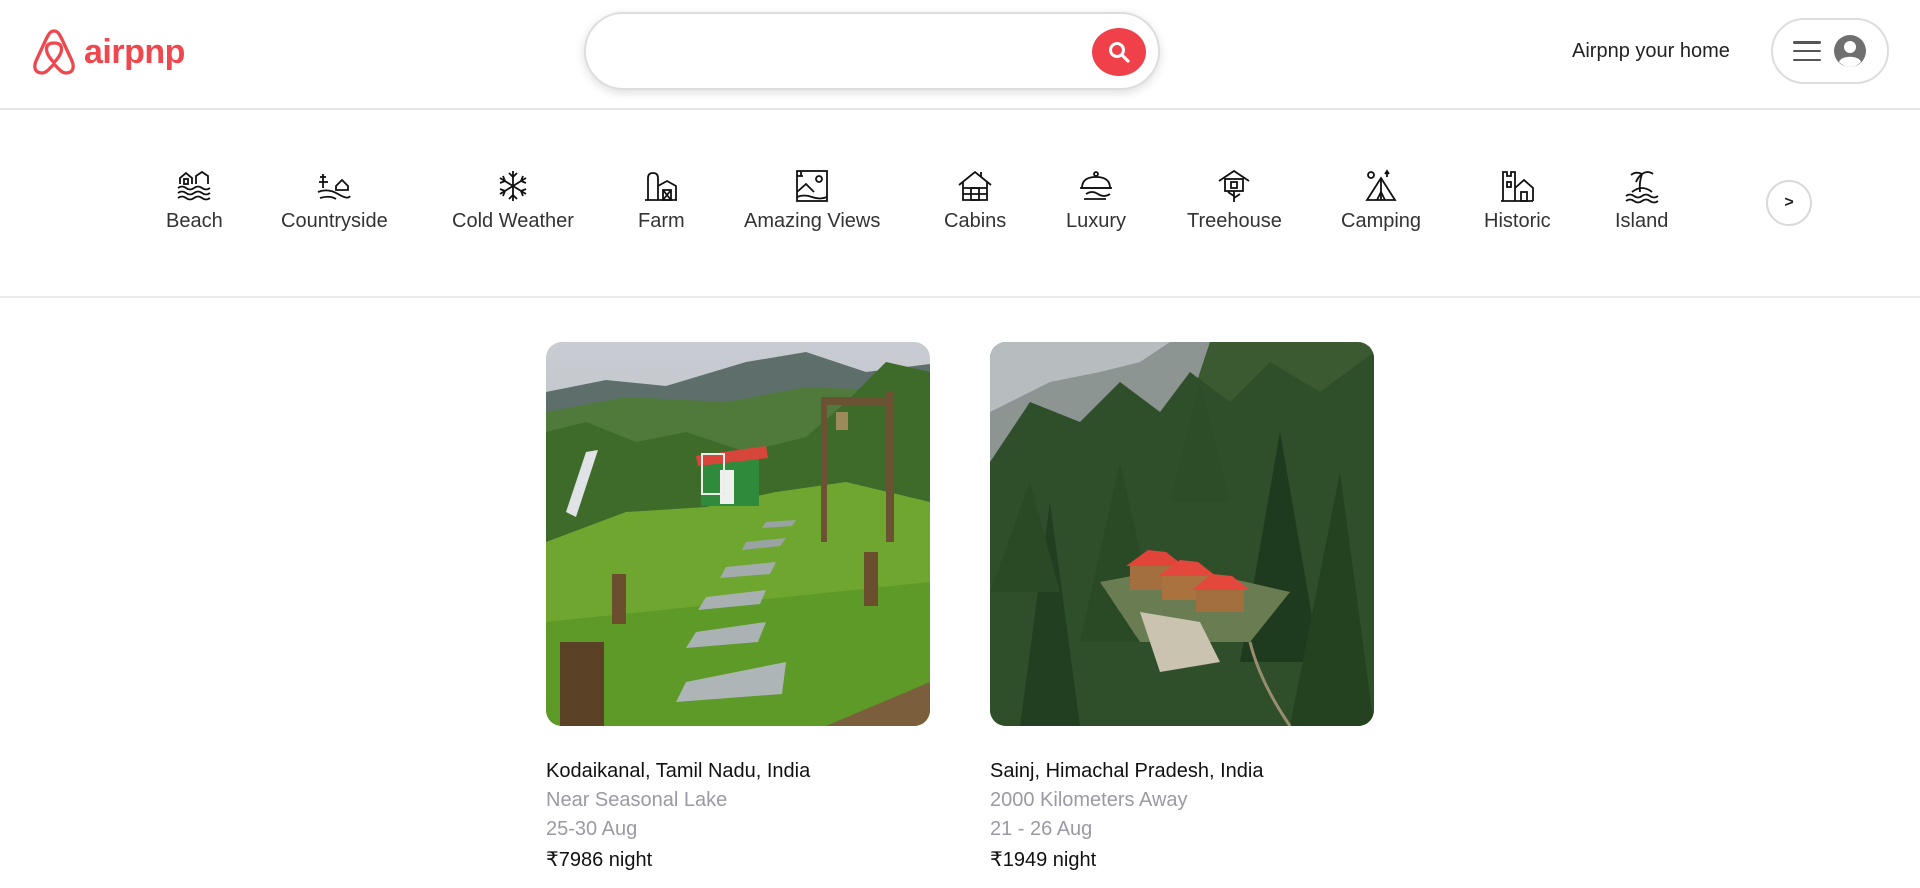  What do you see at coordinates (1096, 185) in the screenshot?
I see `luxury-icon` at bounding box center [1096, 185].